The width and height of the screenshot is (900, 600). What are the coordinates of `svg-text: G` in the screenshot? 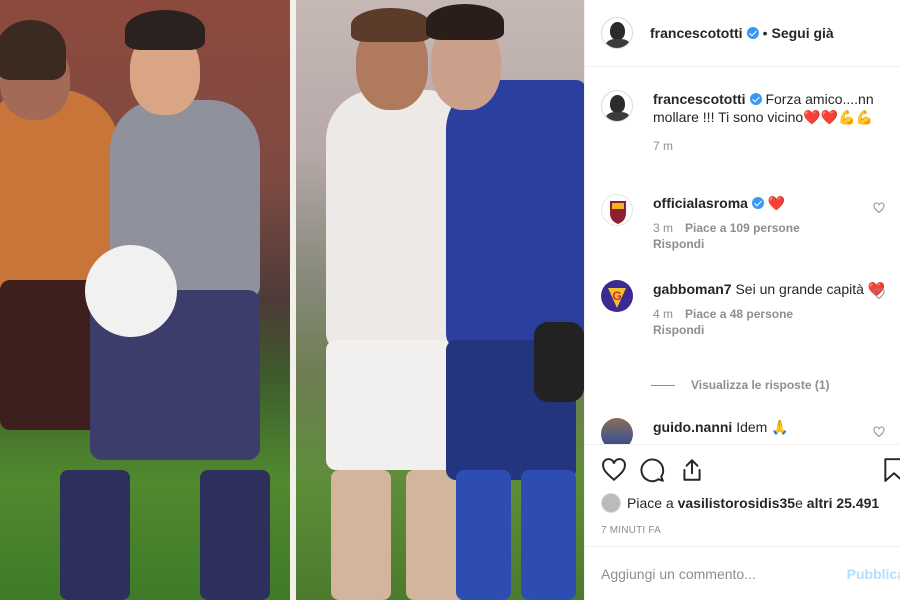 It's located at (616, 296).